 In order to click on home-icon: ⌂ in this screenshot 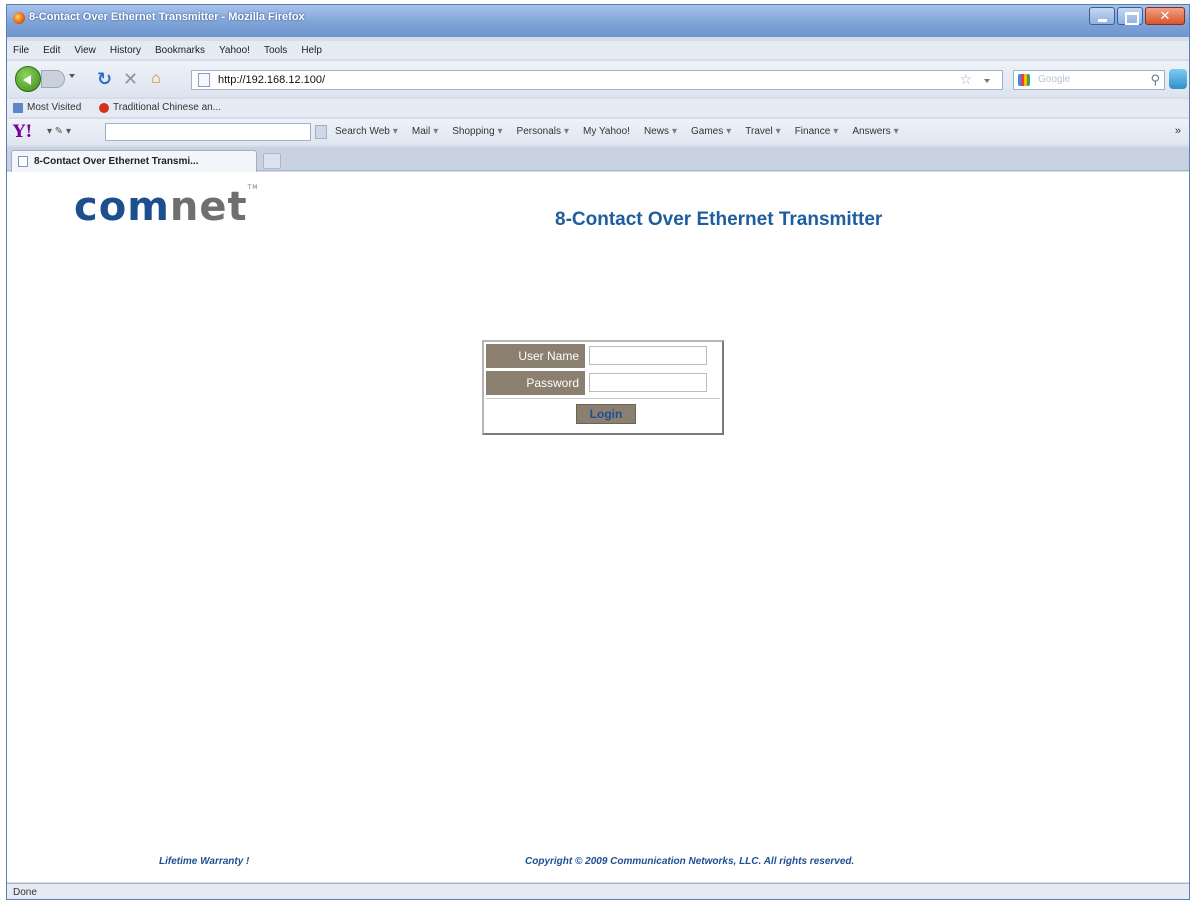, I will do `click(156, 79)`.